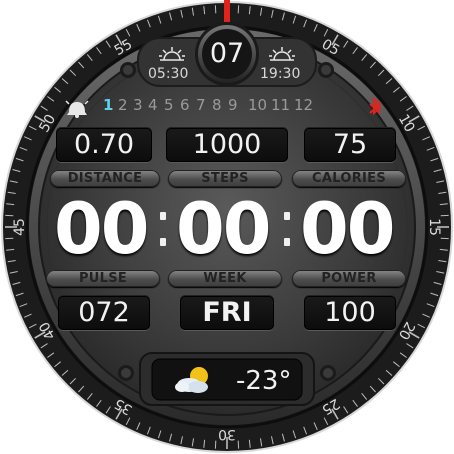 The height and width of the screenshot is (454, 454). Describe the element at coordinates (350, 313) in the screenshot. I see `power-value: 100` at that location.